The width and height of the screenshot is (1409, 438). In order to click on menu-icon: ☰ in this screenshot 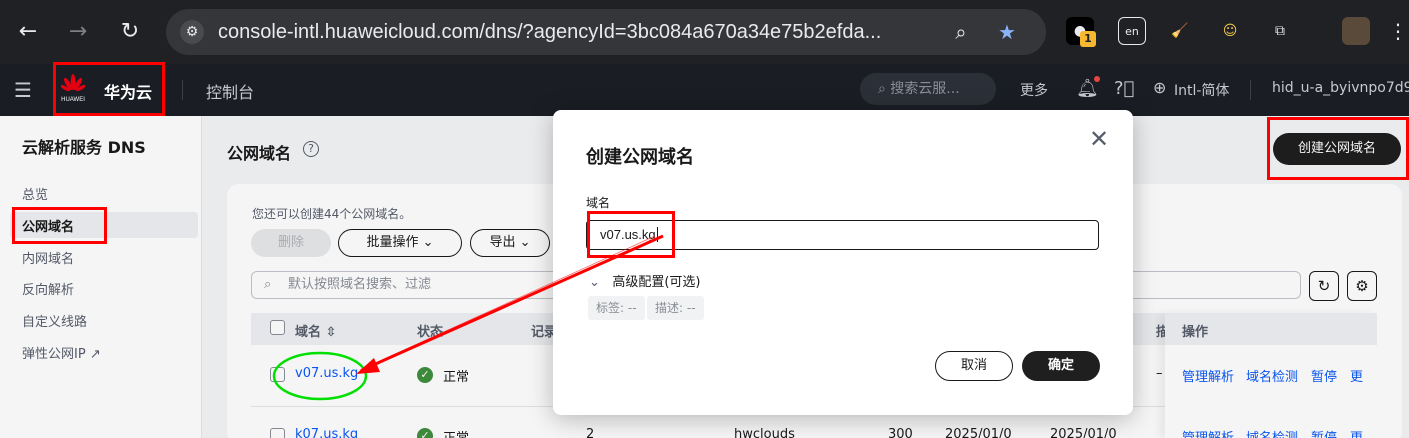, I will do `click(23, 90)`.